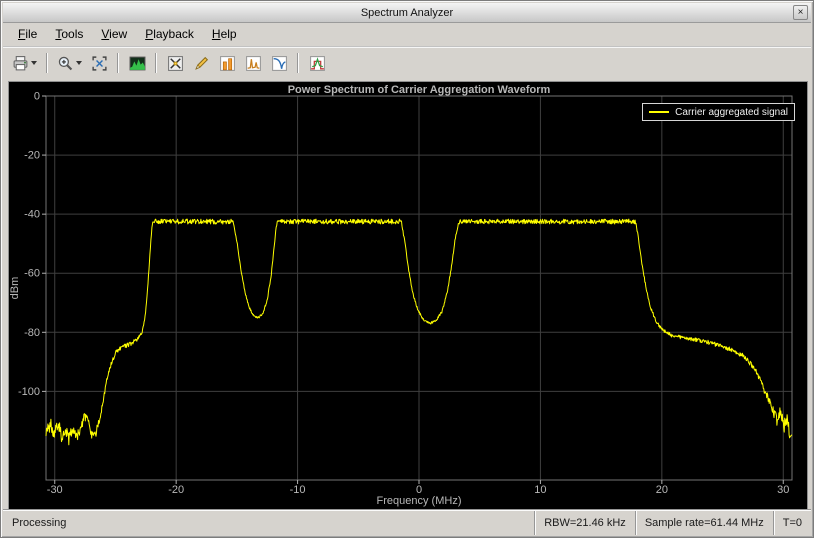 This screenshot has height=538, width=814. I want to click on y-tick-label: -60, so click(32, 274).